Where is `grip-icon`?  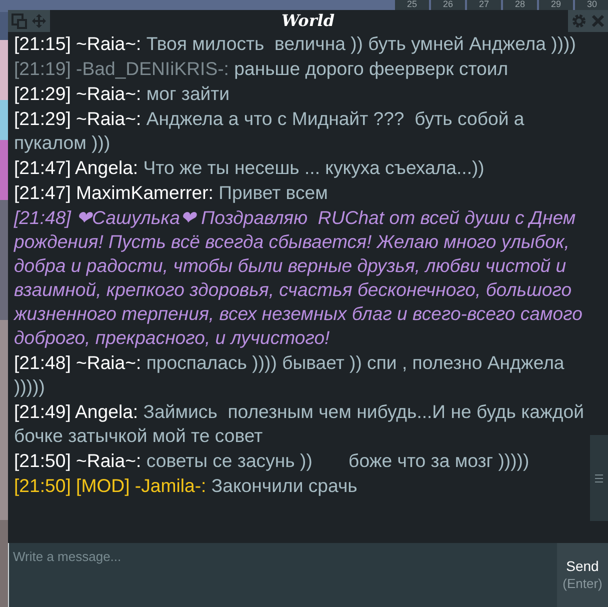 grip-icon is located at coordinates (599, 478).